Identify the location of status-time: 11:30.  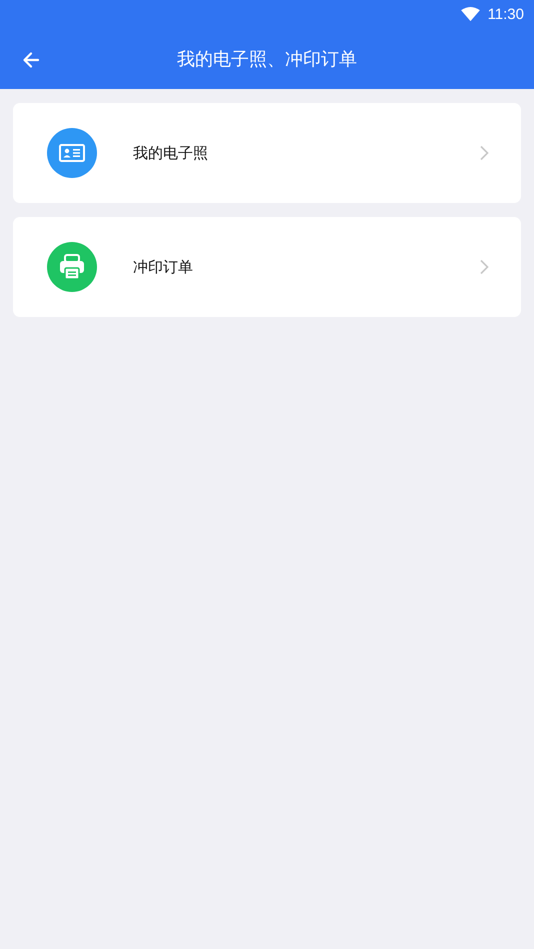
(506, 14).